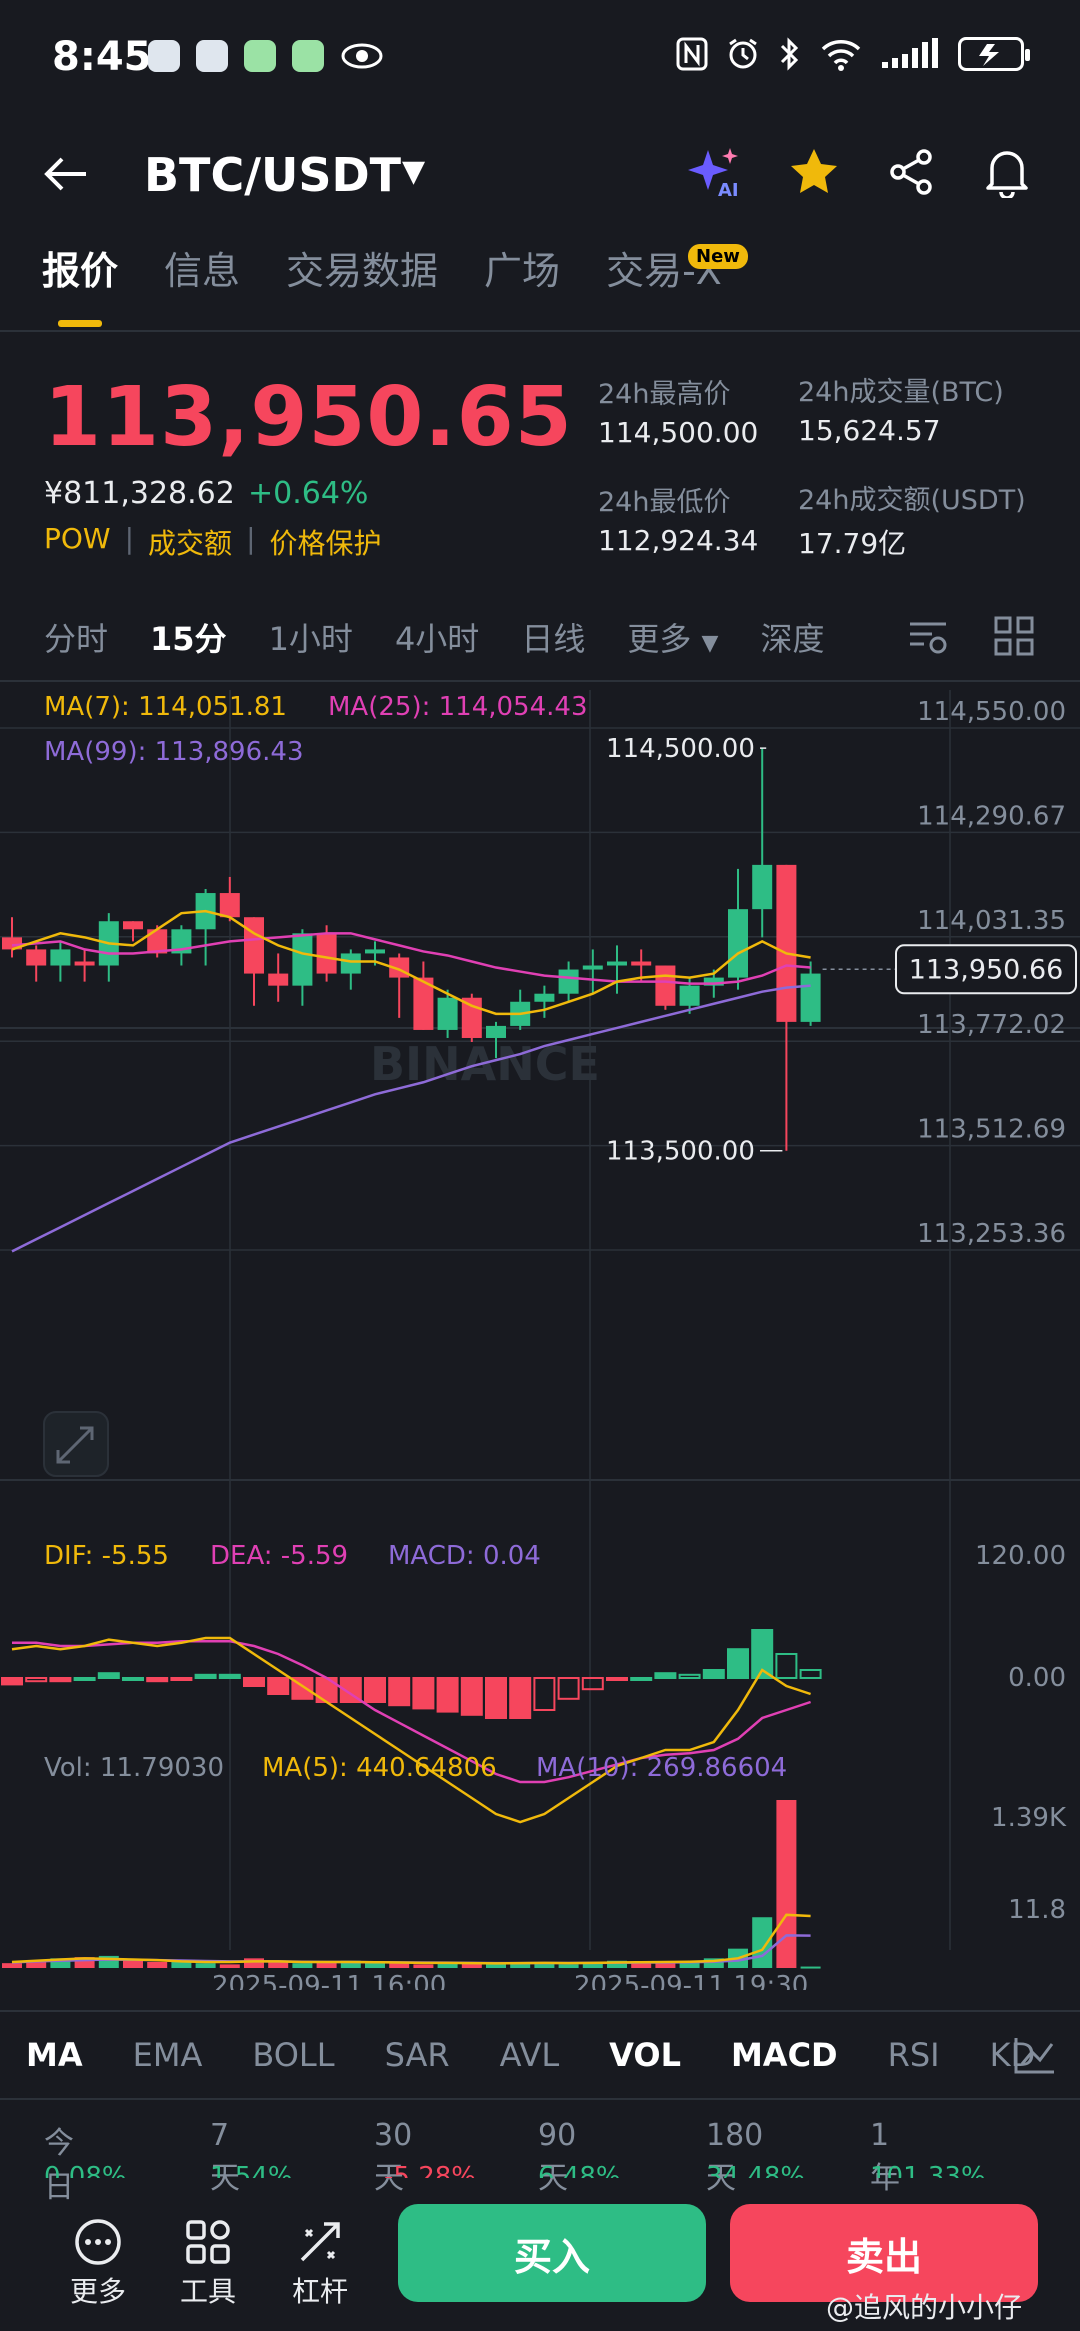  Describe the element at coordinates (362, 56) in the screenshot. I see `eye-icon` at that location.